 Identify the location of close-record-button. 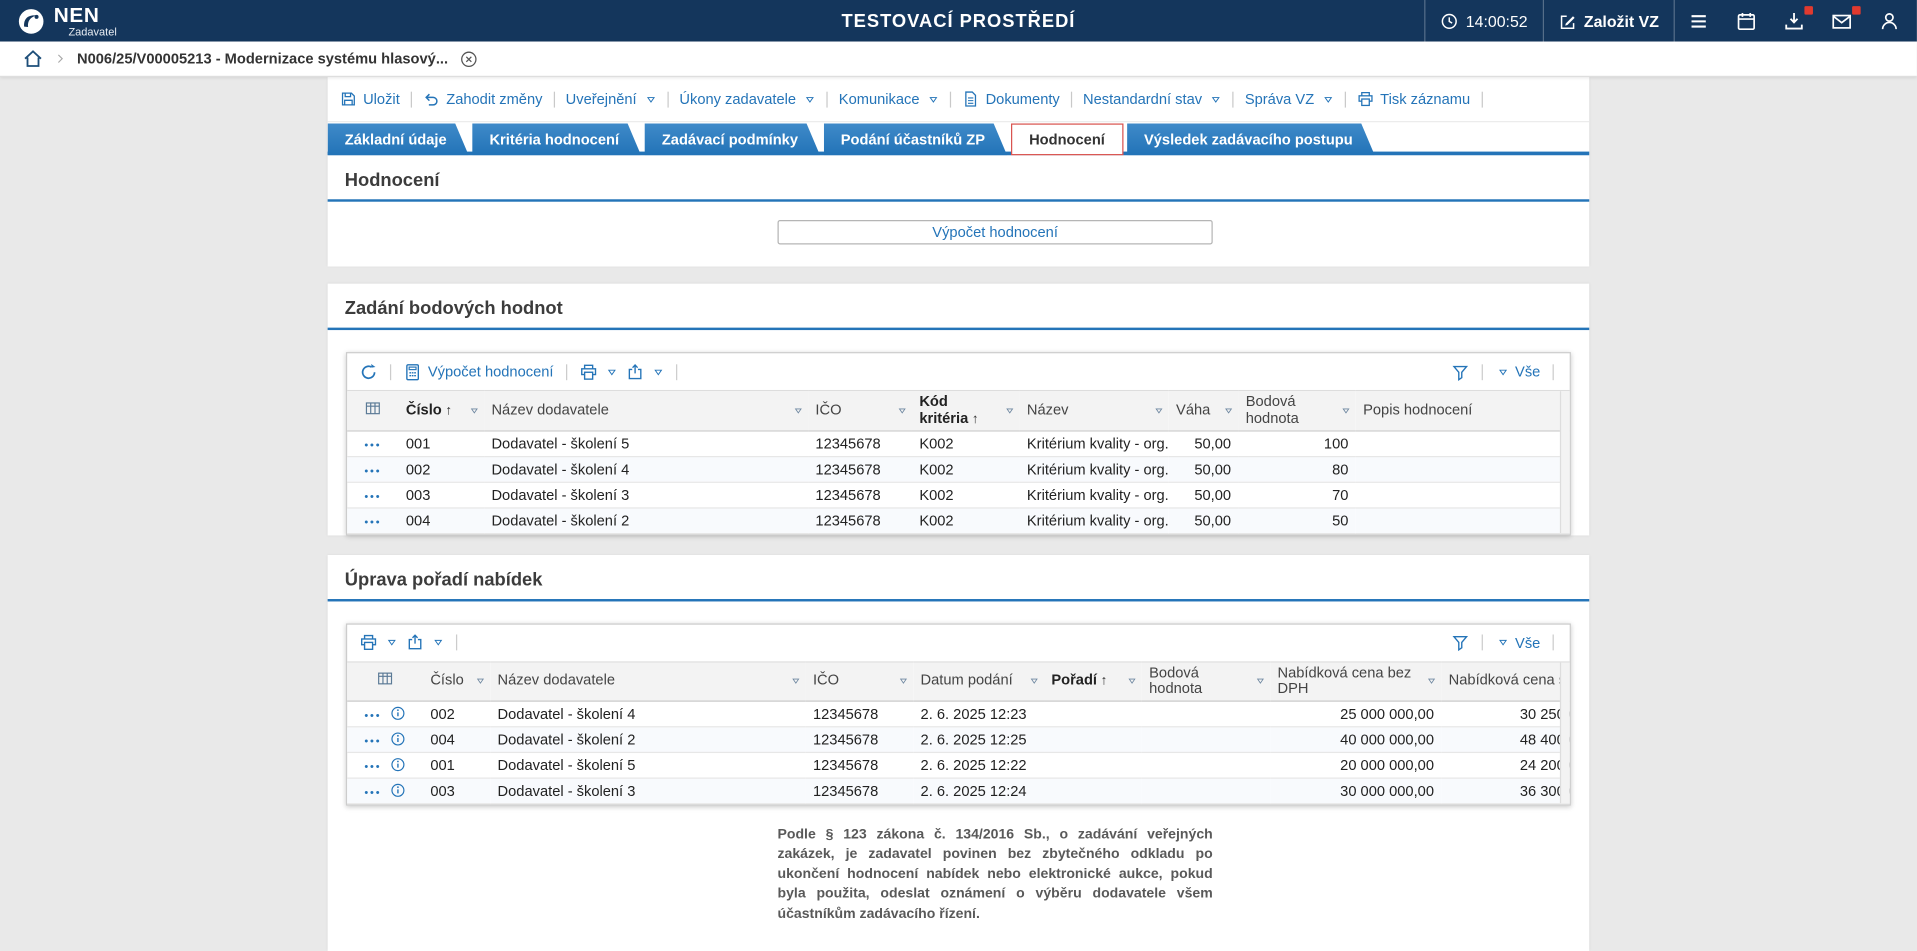
(468, 59).